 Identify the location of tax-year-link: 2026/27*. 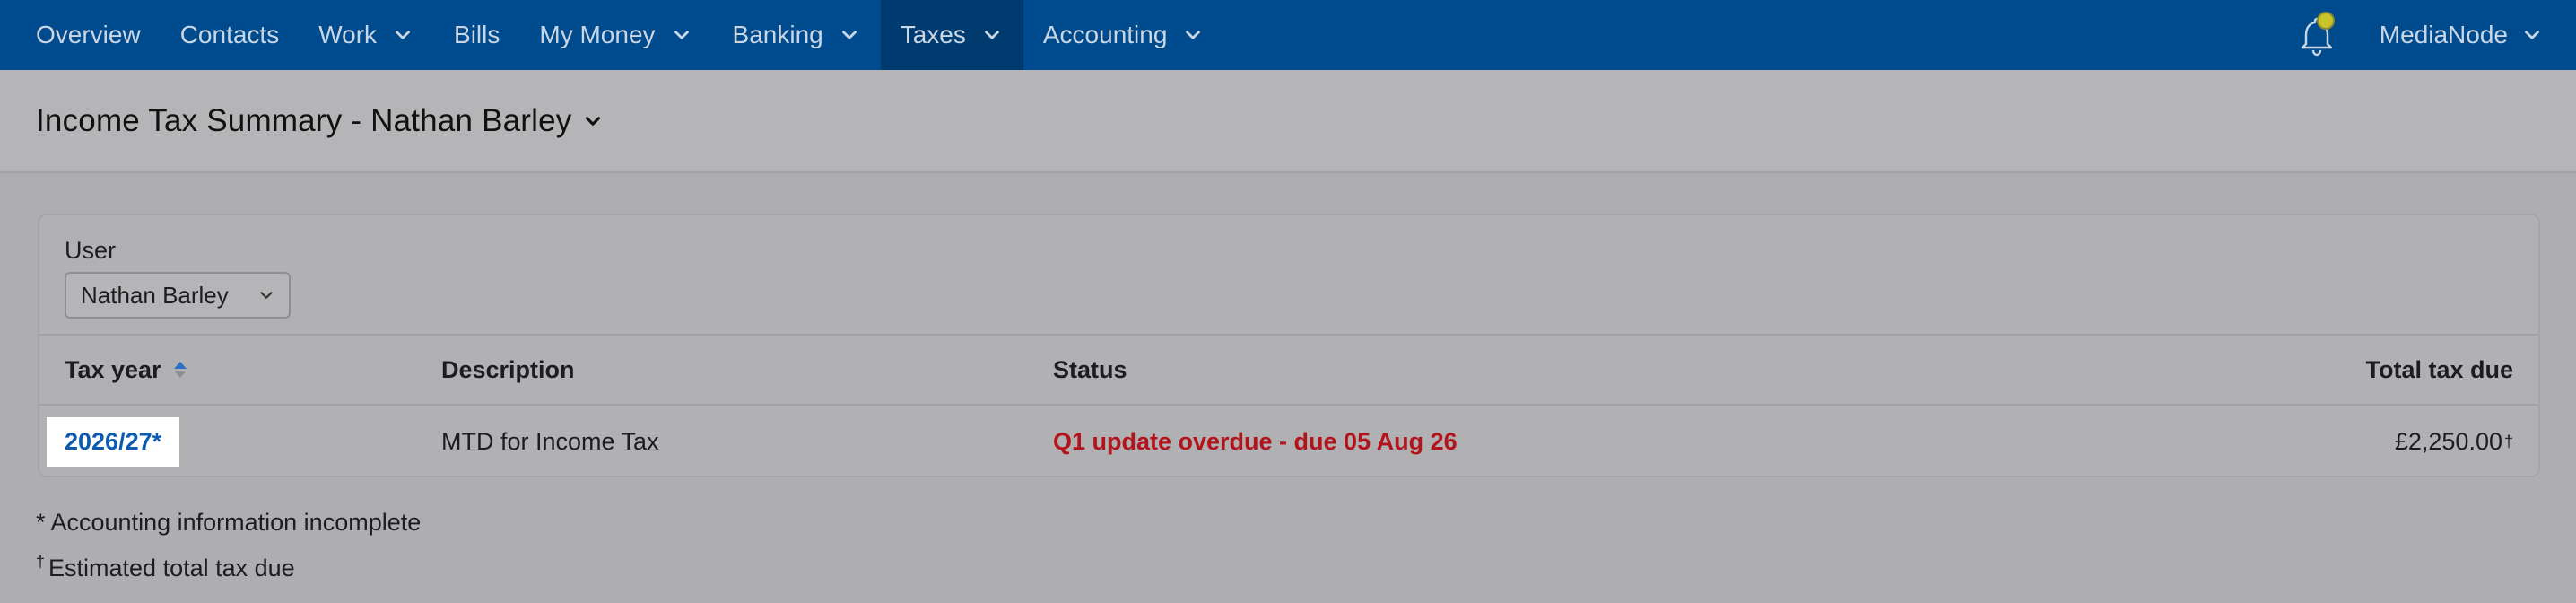
(113, 442).